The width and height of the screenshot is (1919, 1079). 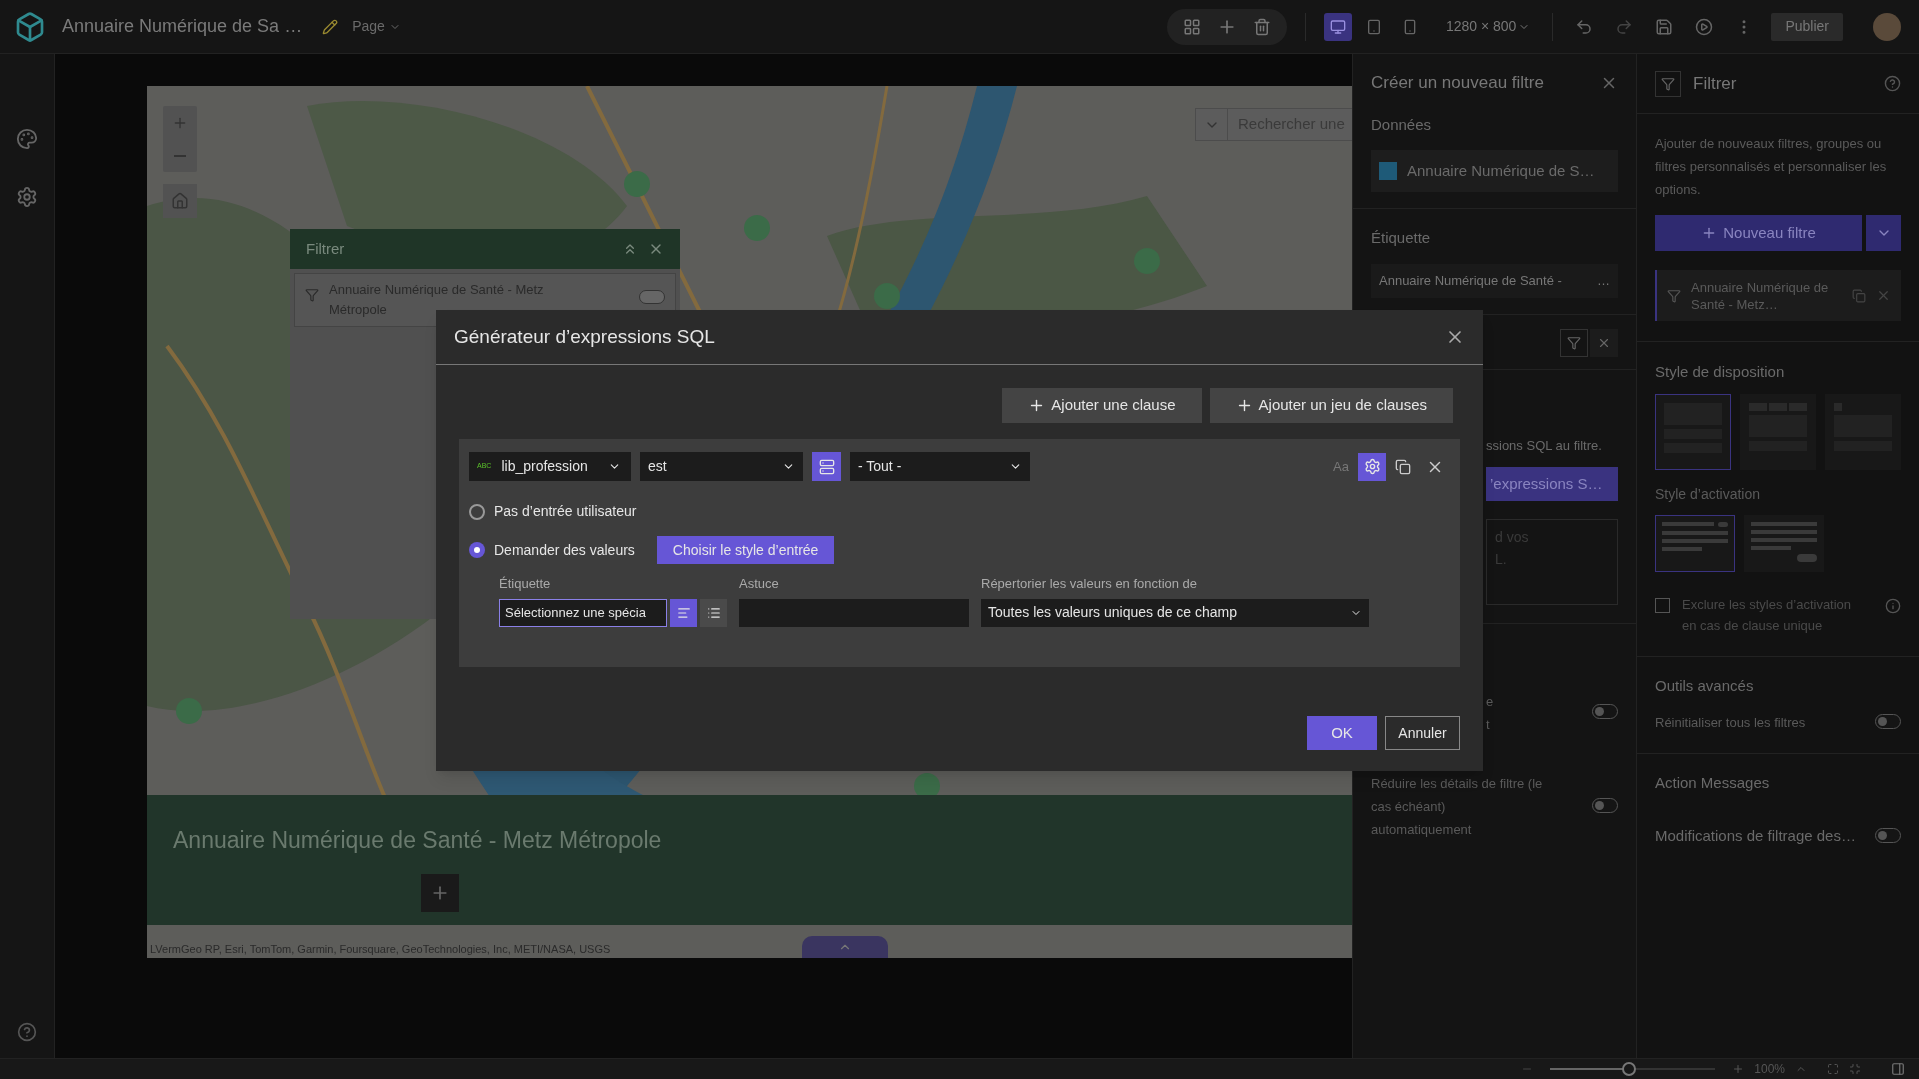 What do you see at coordinates (1833, 1069) in the screenshot?
I see `fit-icon` at bounding box center [1833, 1069].